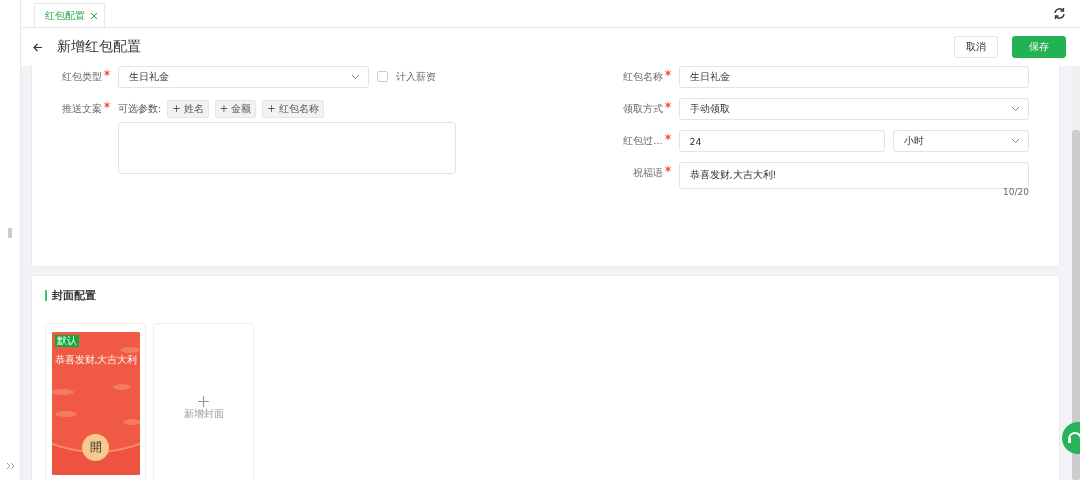  Describe the element at coordinates (382, 76) in the screenshot. I see `checkbox` at that location.